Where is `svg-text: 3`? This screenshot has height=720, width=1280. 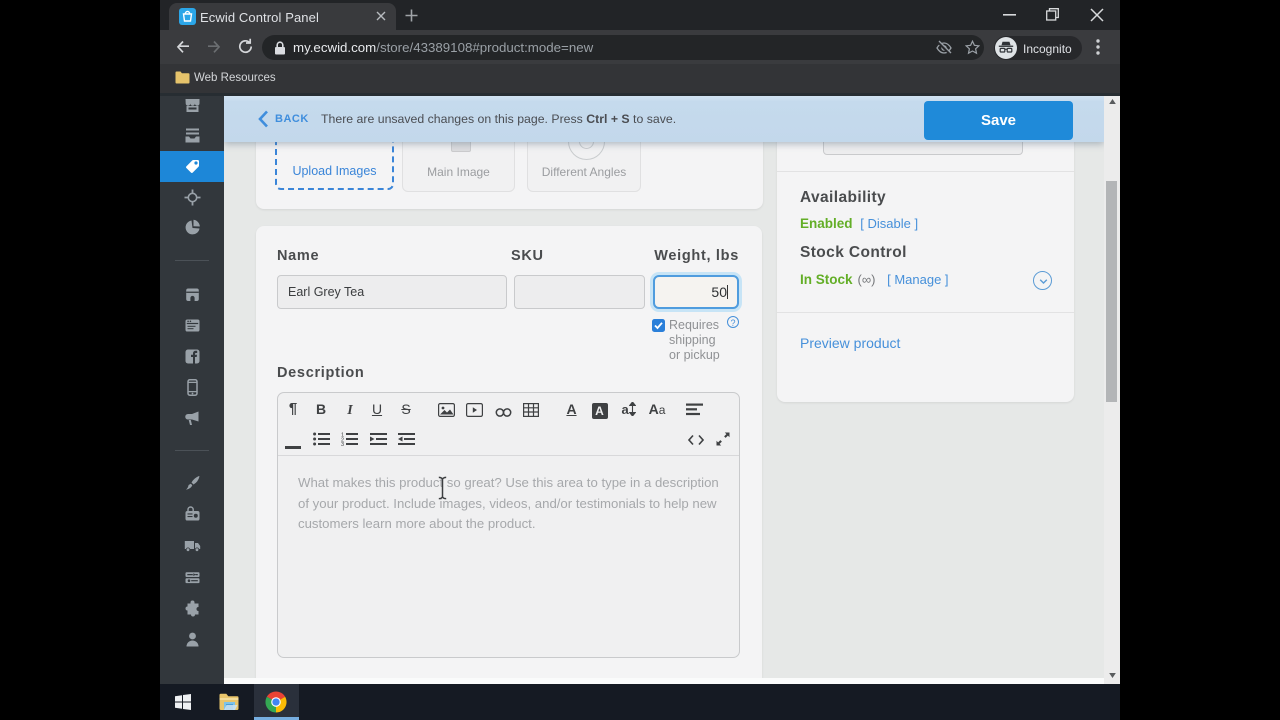
svg-text: 3 is located at coordinates (342, 444).